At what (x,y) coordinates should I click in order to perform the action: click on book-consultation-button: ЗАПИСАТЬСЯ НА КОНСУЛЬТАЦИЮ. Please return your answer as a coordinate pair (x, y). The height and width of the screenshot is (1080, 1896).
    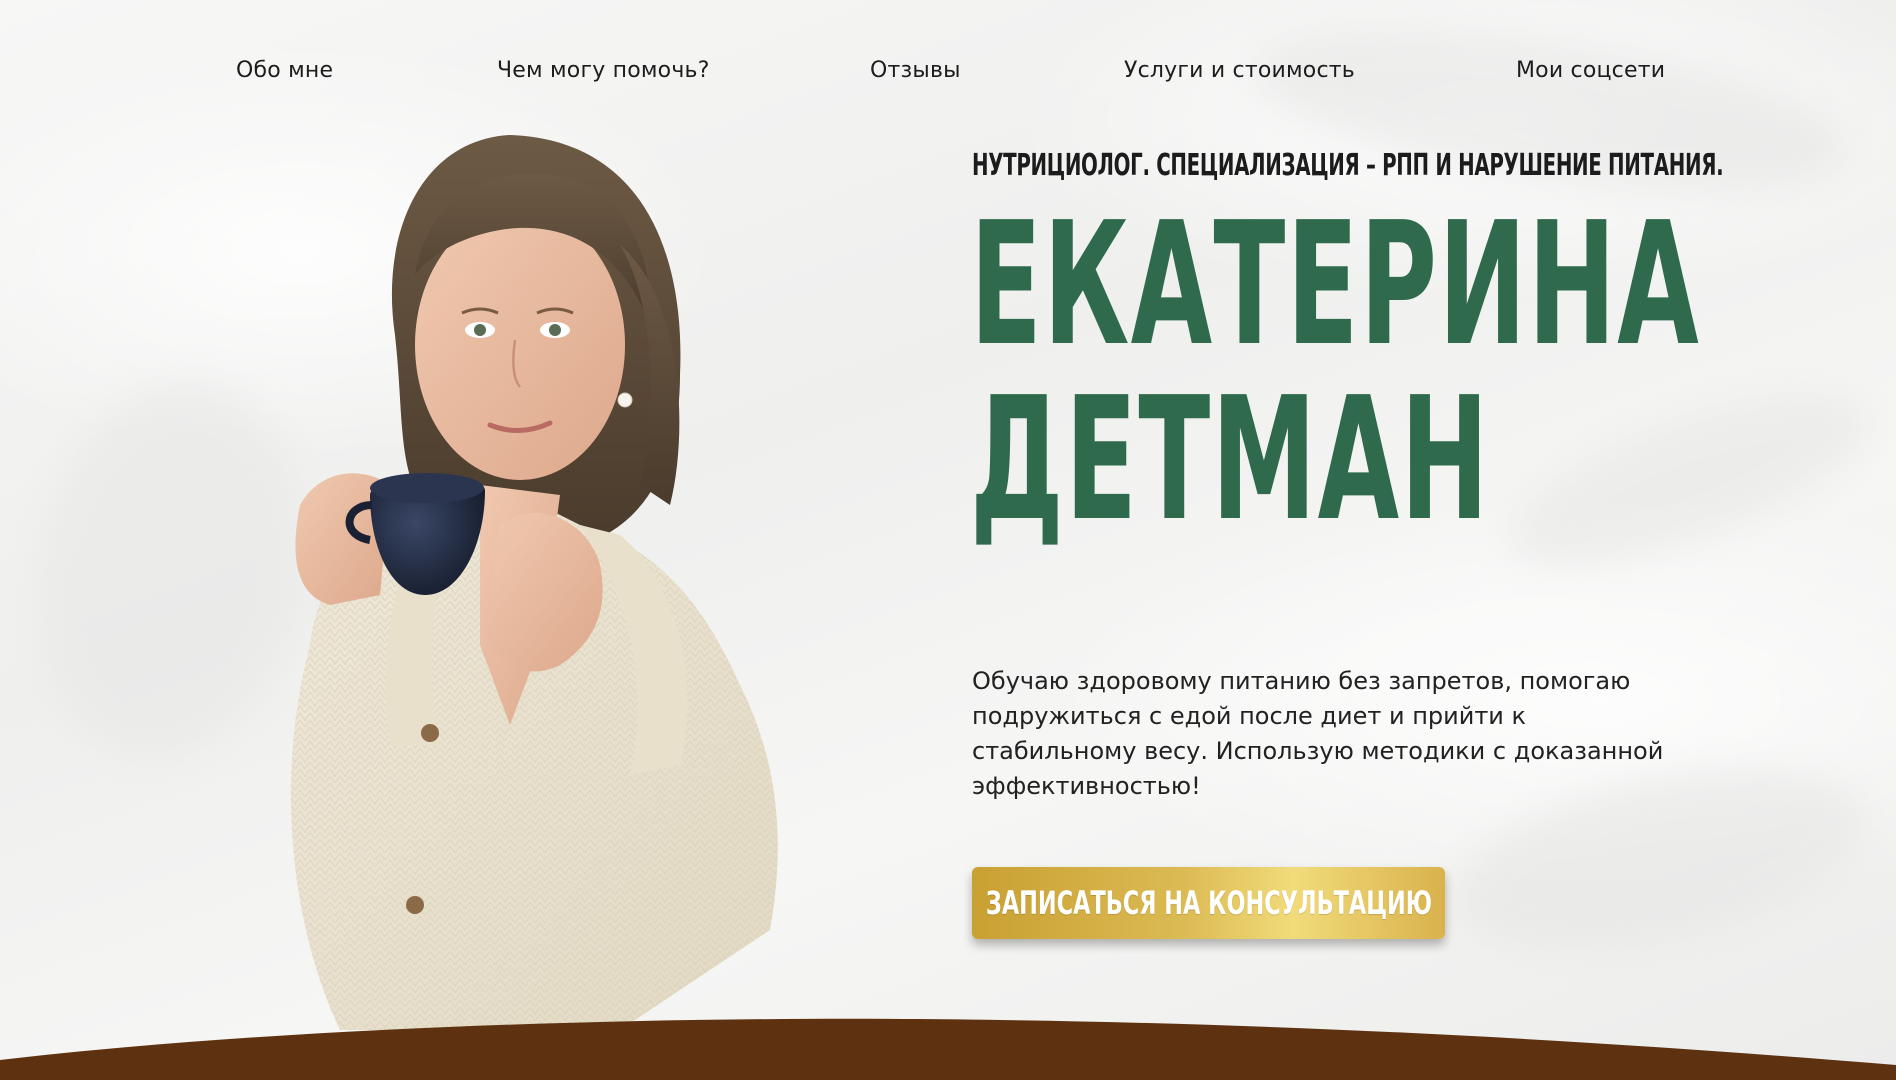
    Looking at the image, I should click on (1208, 903).